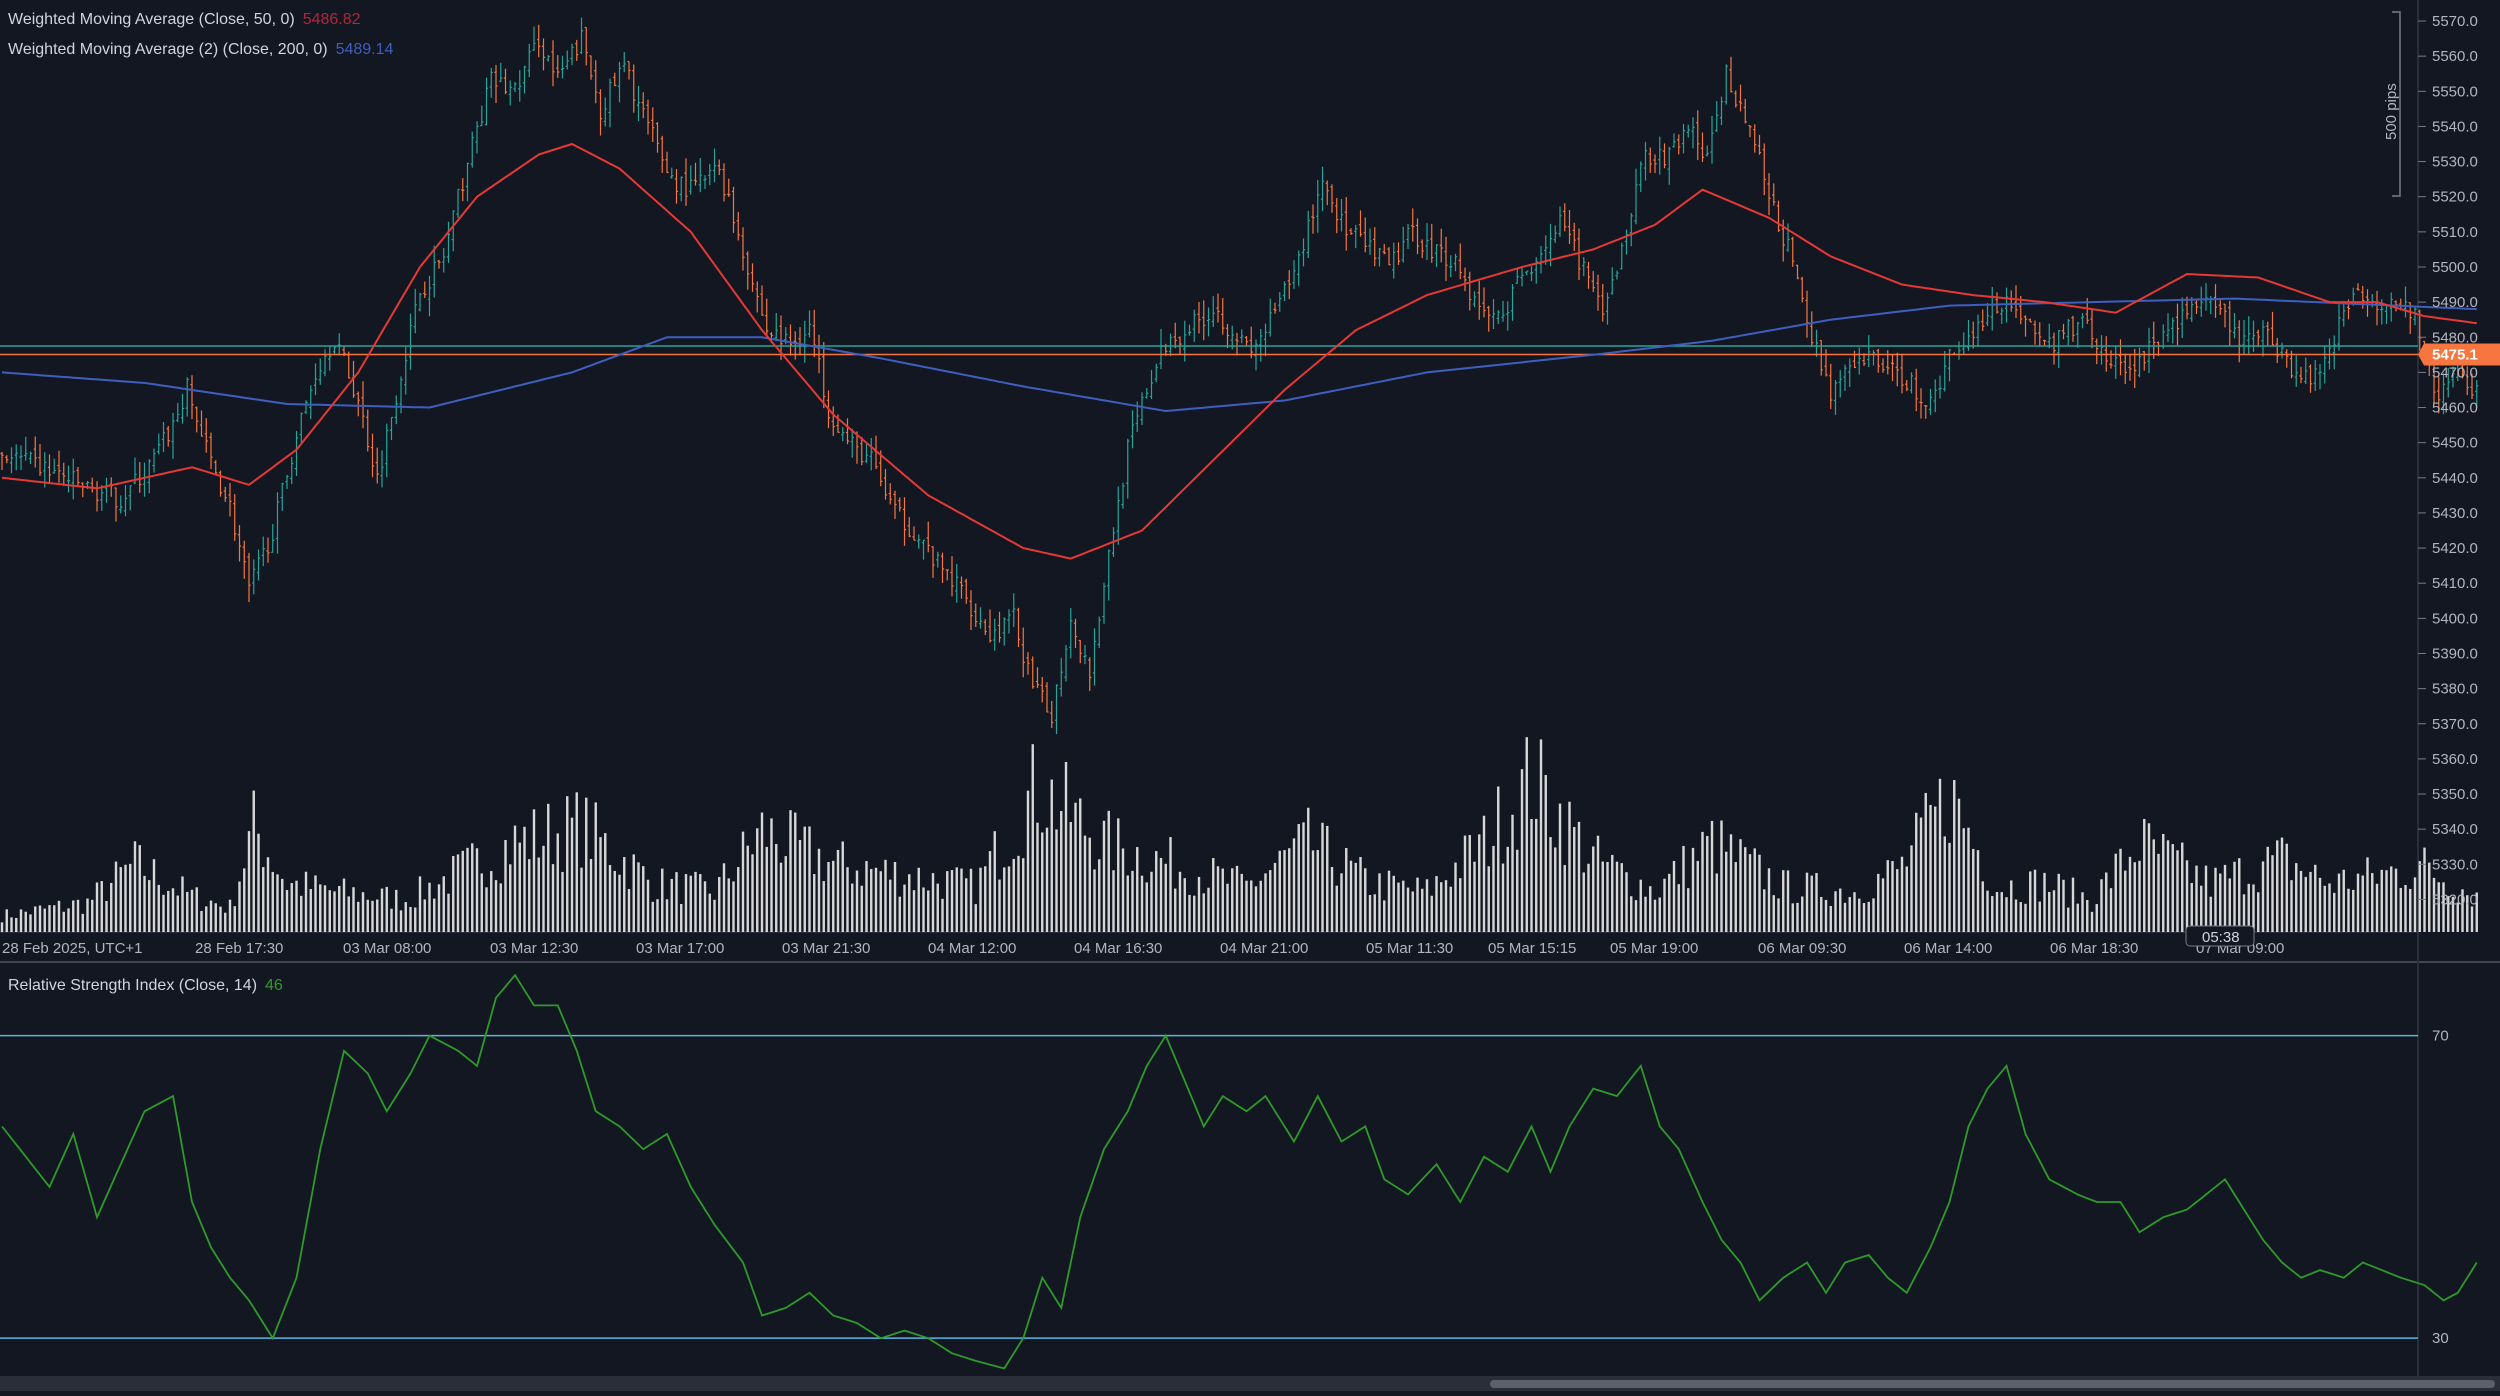 The height and width of the screenshot is (1396, 2500). Describe the element at coordinates (972, 948) in the screenshot. I see `time-axis-label: 04 Mar 12:00` at that location.